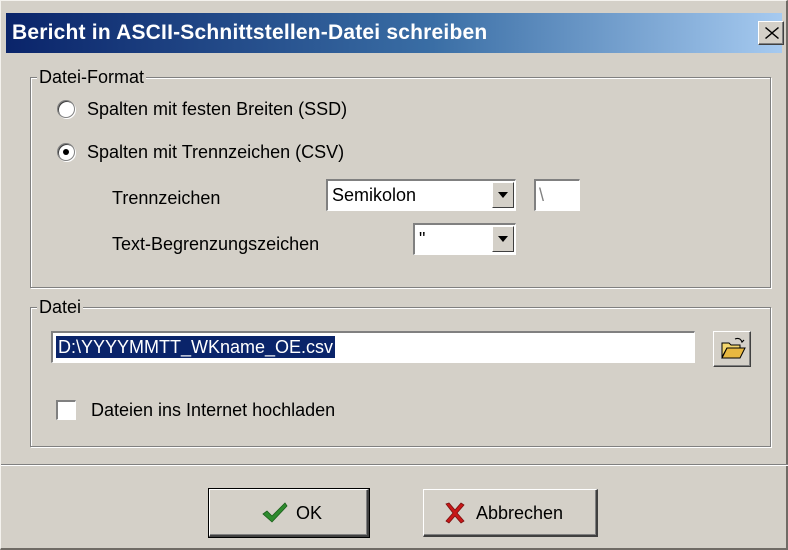  I want to click on text-delimiter-dropdown-button, so click(503, 239).